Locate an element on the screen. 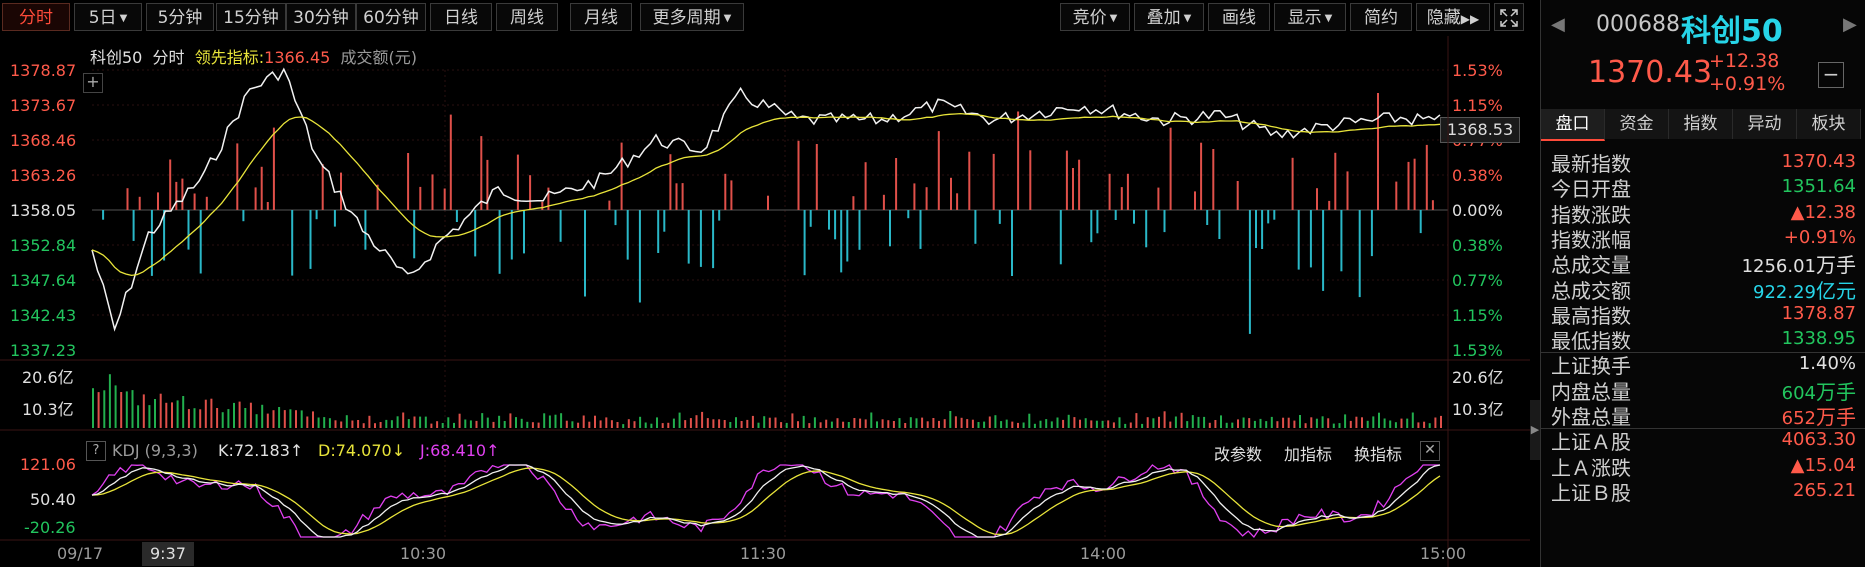 The height and width of the screenshot is (567, 1865). switch-indicator-button: 换指标 is located at coordinates (1378, 453).